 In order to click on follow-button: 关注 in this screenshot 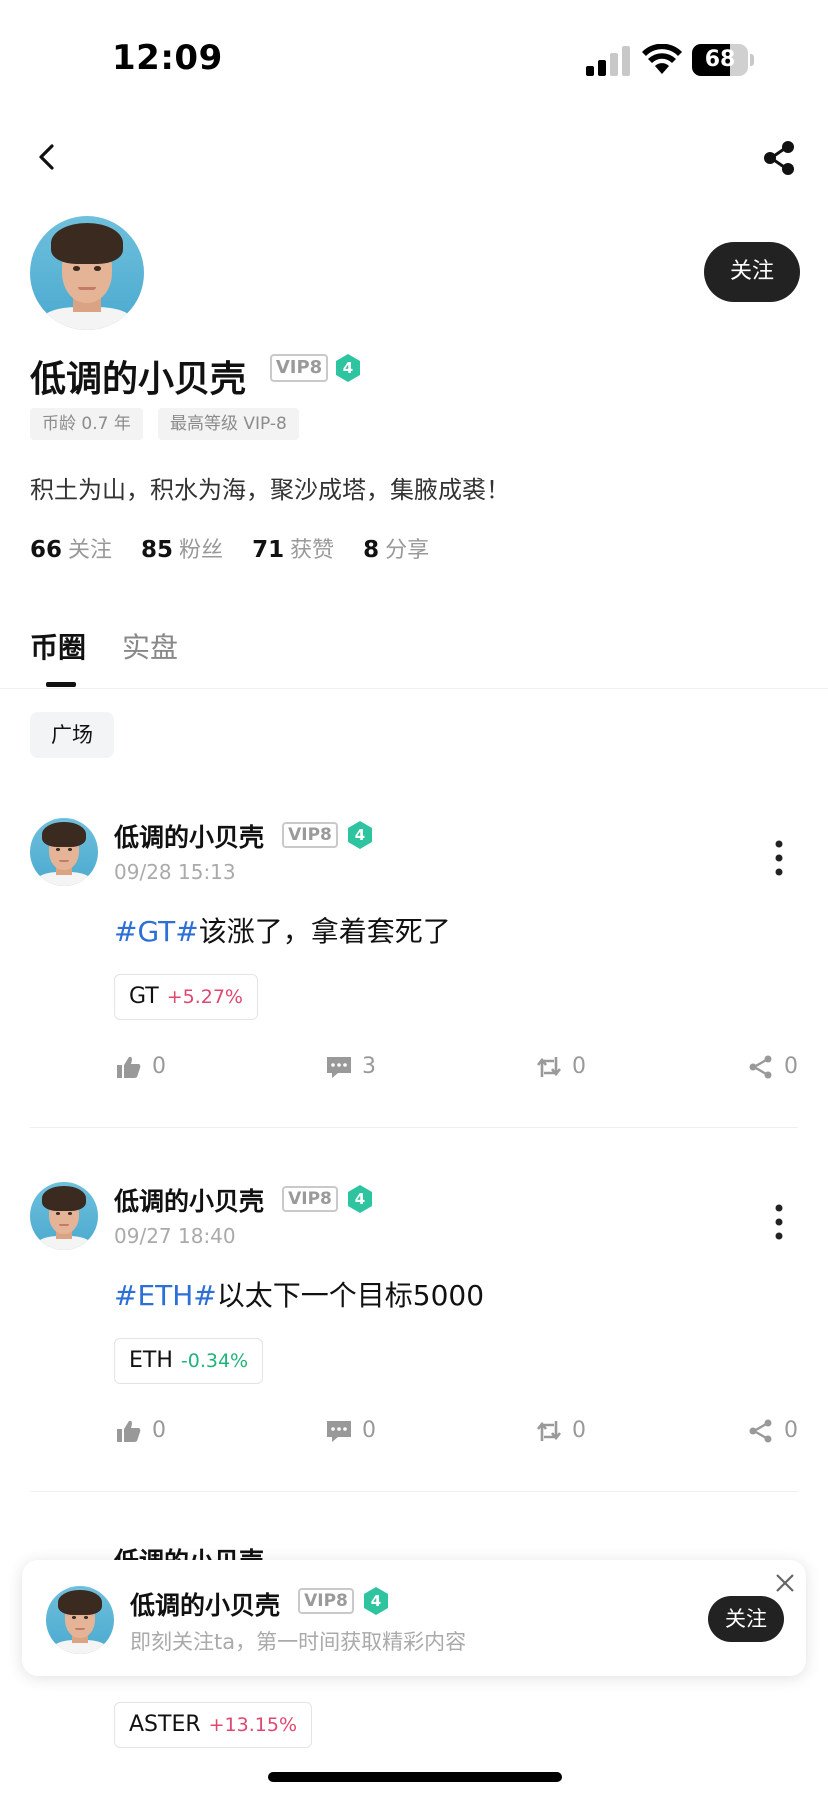, I will do `click(752, 272)`.